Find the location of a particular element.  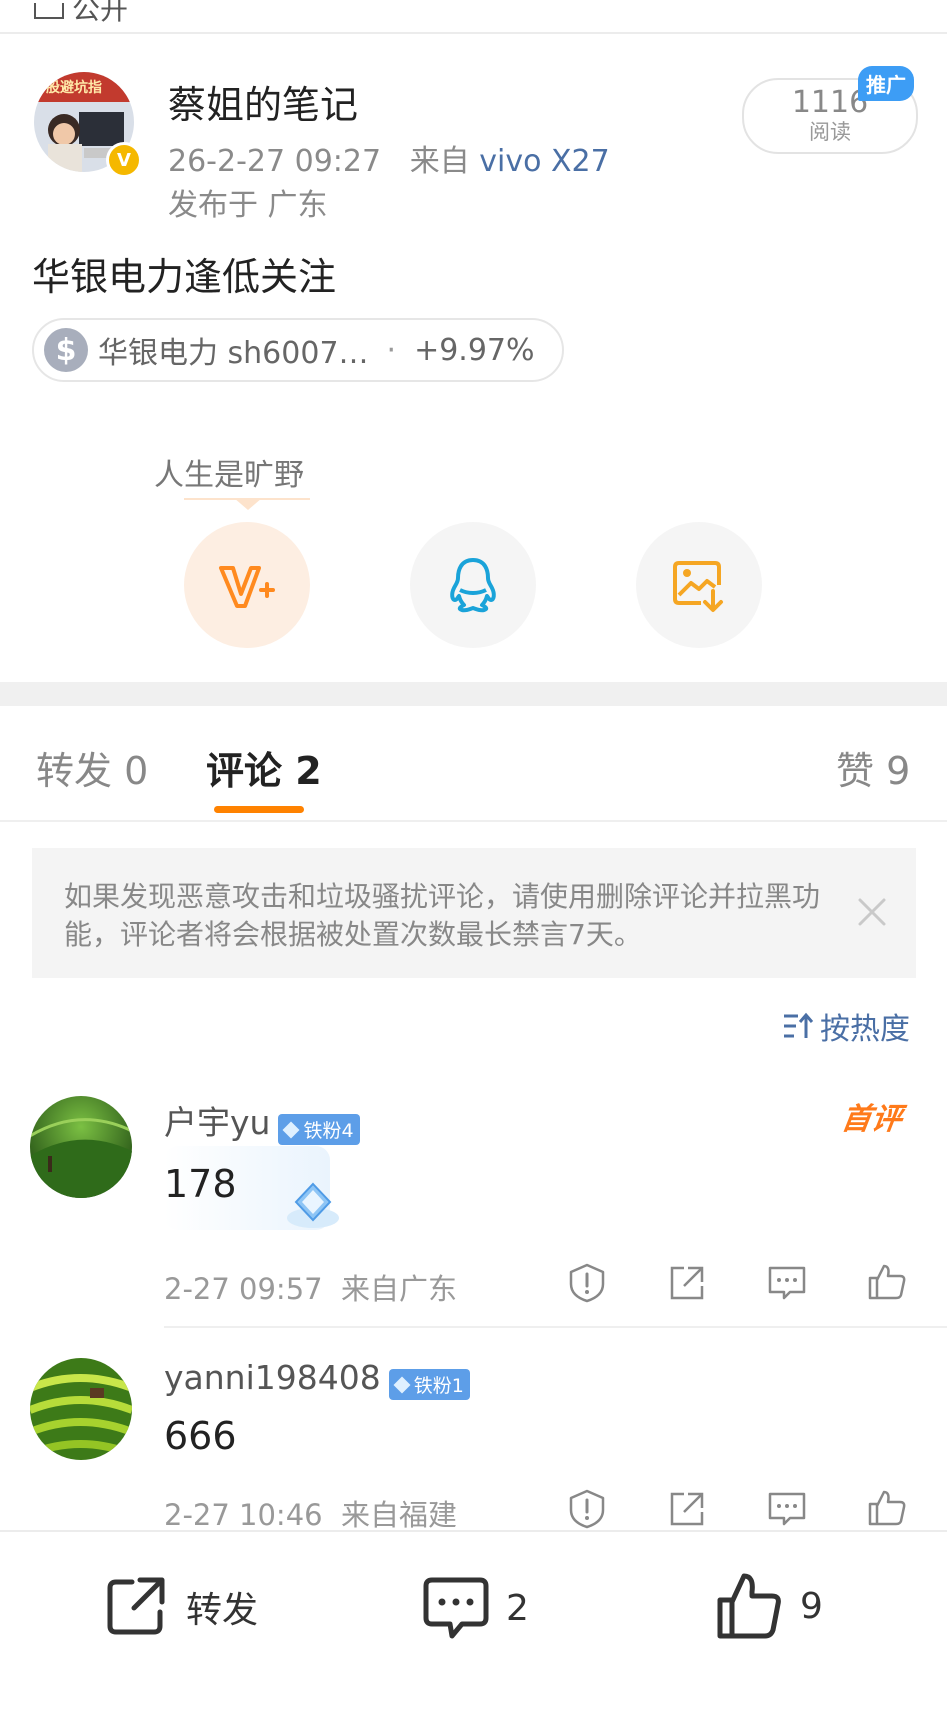

post-location: 发布于 广东 is located at coordinates (248, 205).